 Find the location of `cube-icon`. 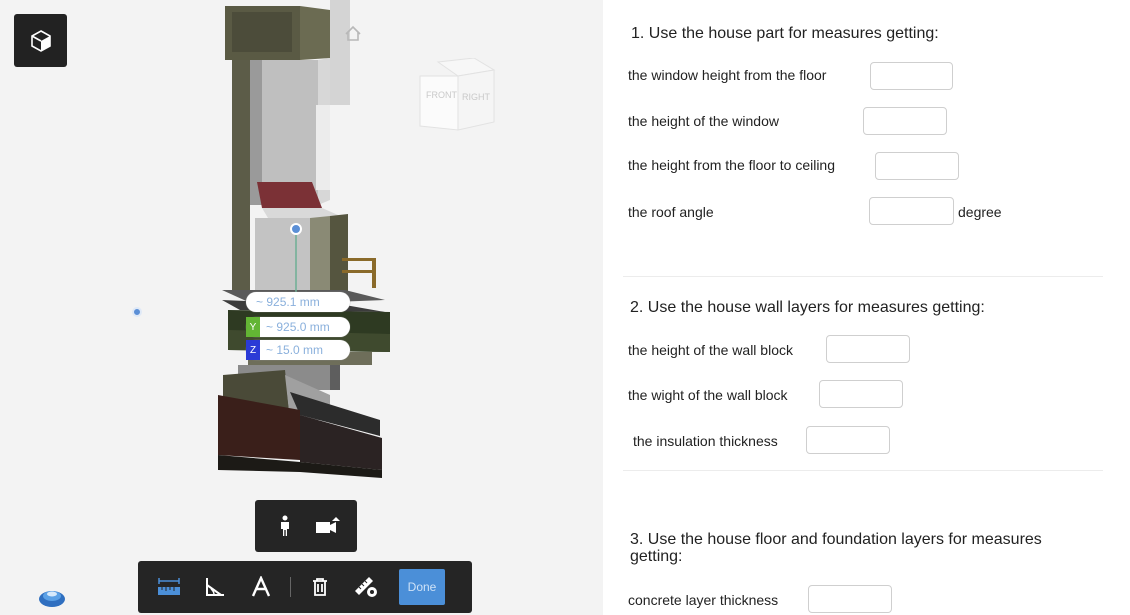

cube-icon is located at coordinates (40, 40).